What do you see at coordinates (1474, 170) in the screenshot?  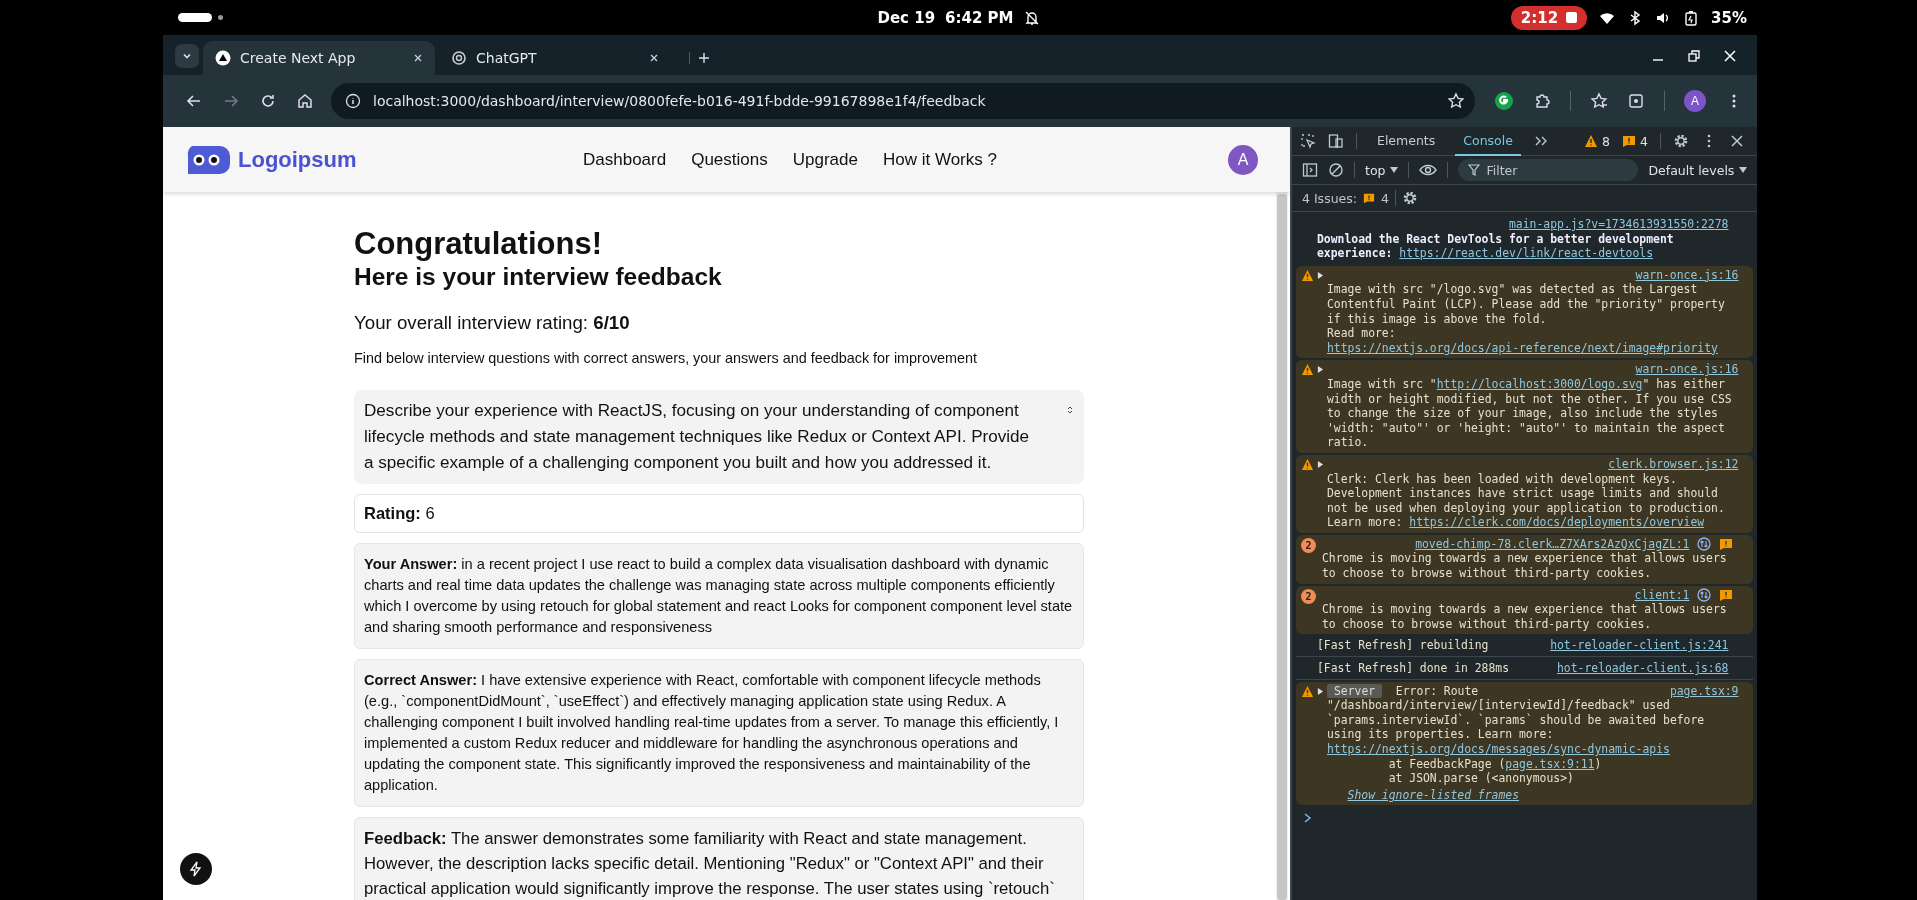 I see `filter-icon` at bounding box center [1474, 170].